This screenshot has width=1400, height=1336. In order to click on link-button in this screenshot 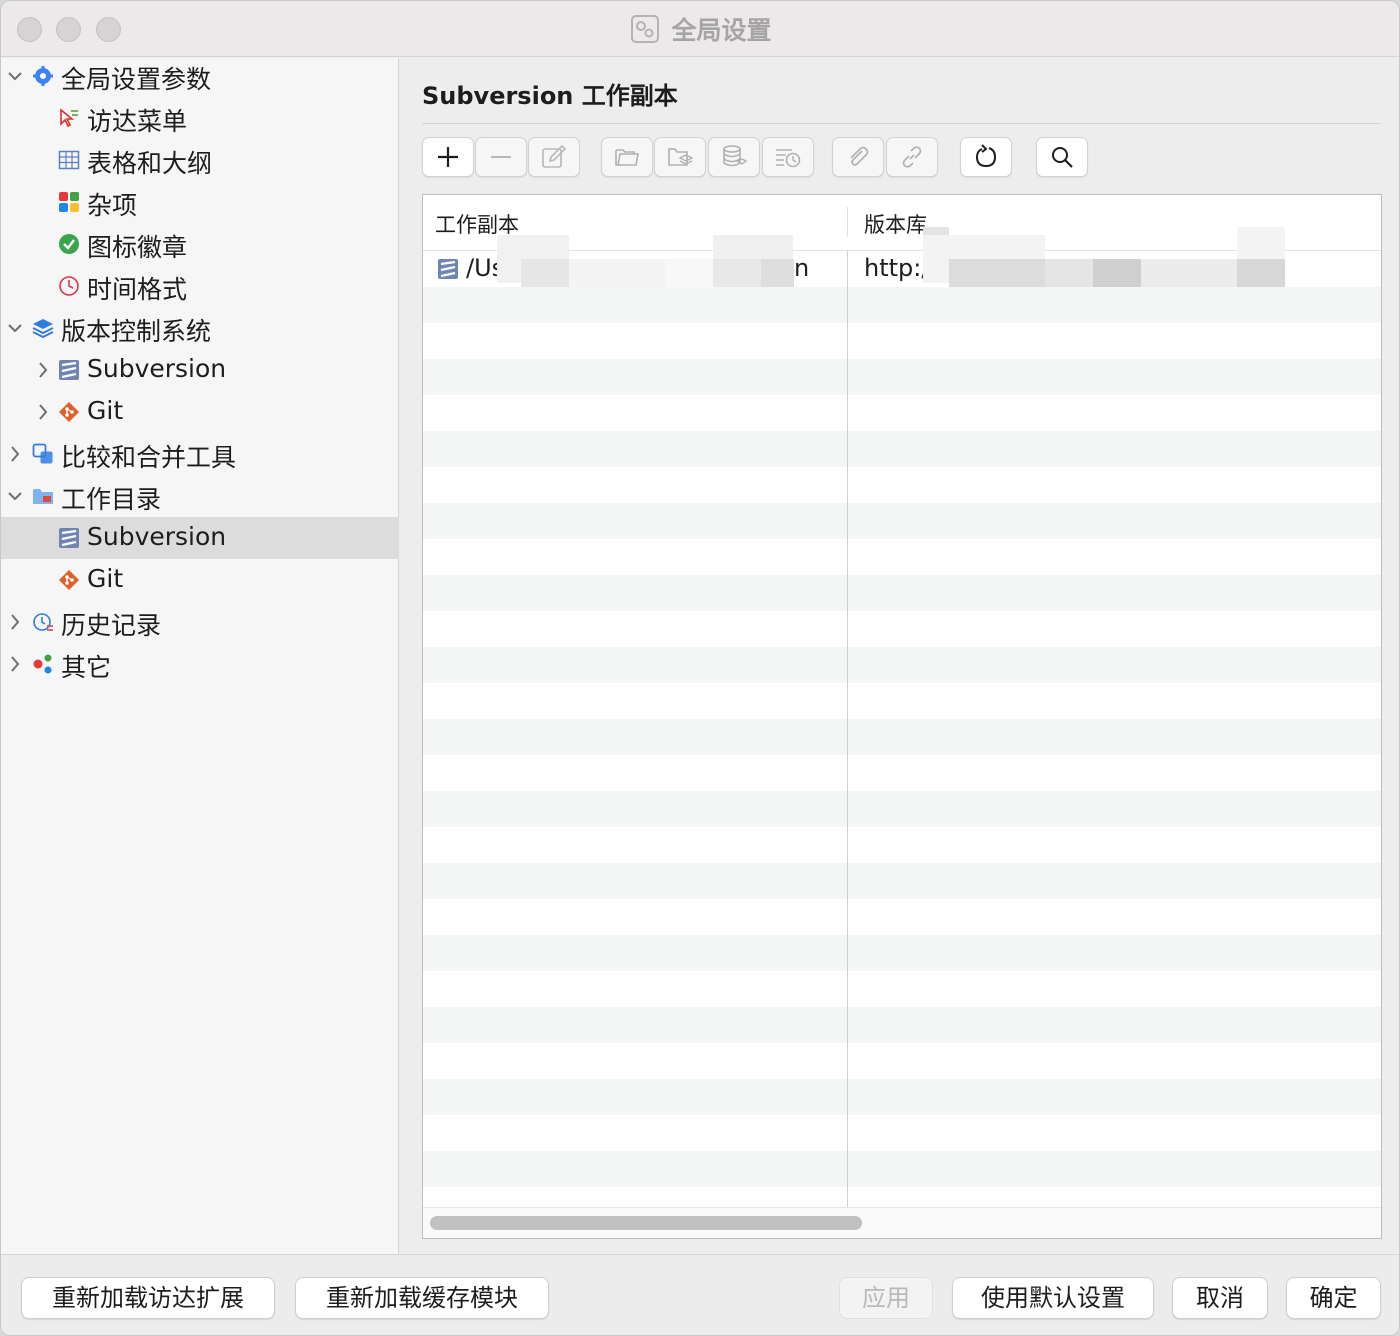, I will do `click(912, 157)`.